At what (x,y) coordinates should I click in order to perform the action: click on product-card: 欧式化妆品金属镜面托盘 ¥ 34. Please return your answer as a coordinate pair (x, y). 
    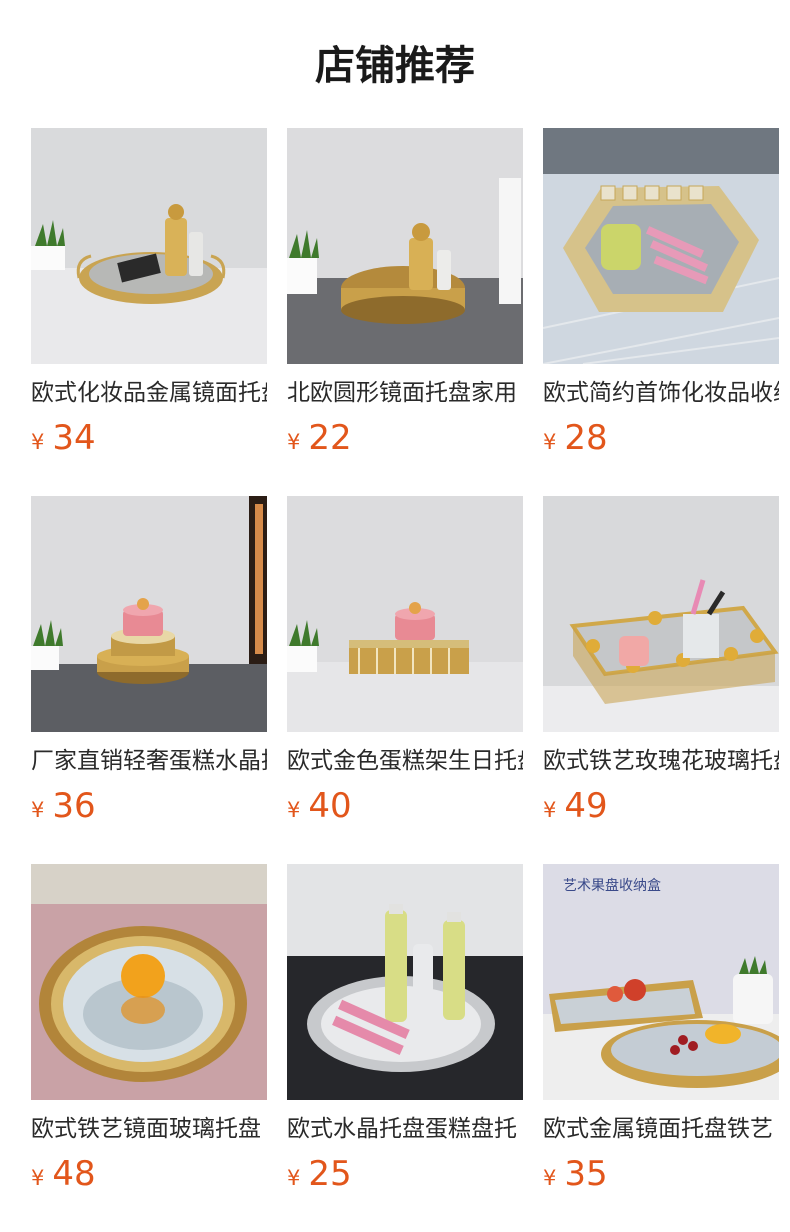
    Looking at the image, I should click on (149, 293).